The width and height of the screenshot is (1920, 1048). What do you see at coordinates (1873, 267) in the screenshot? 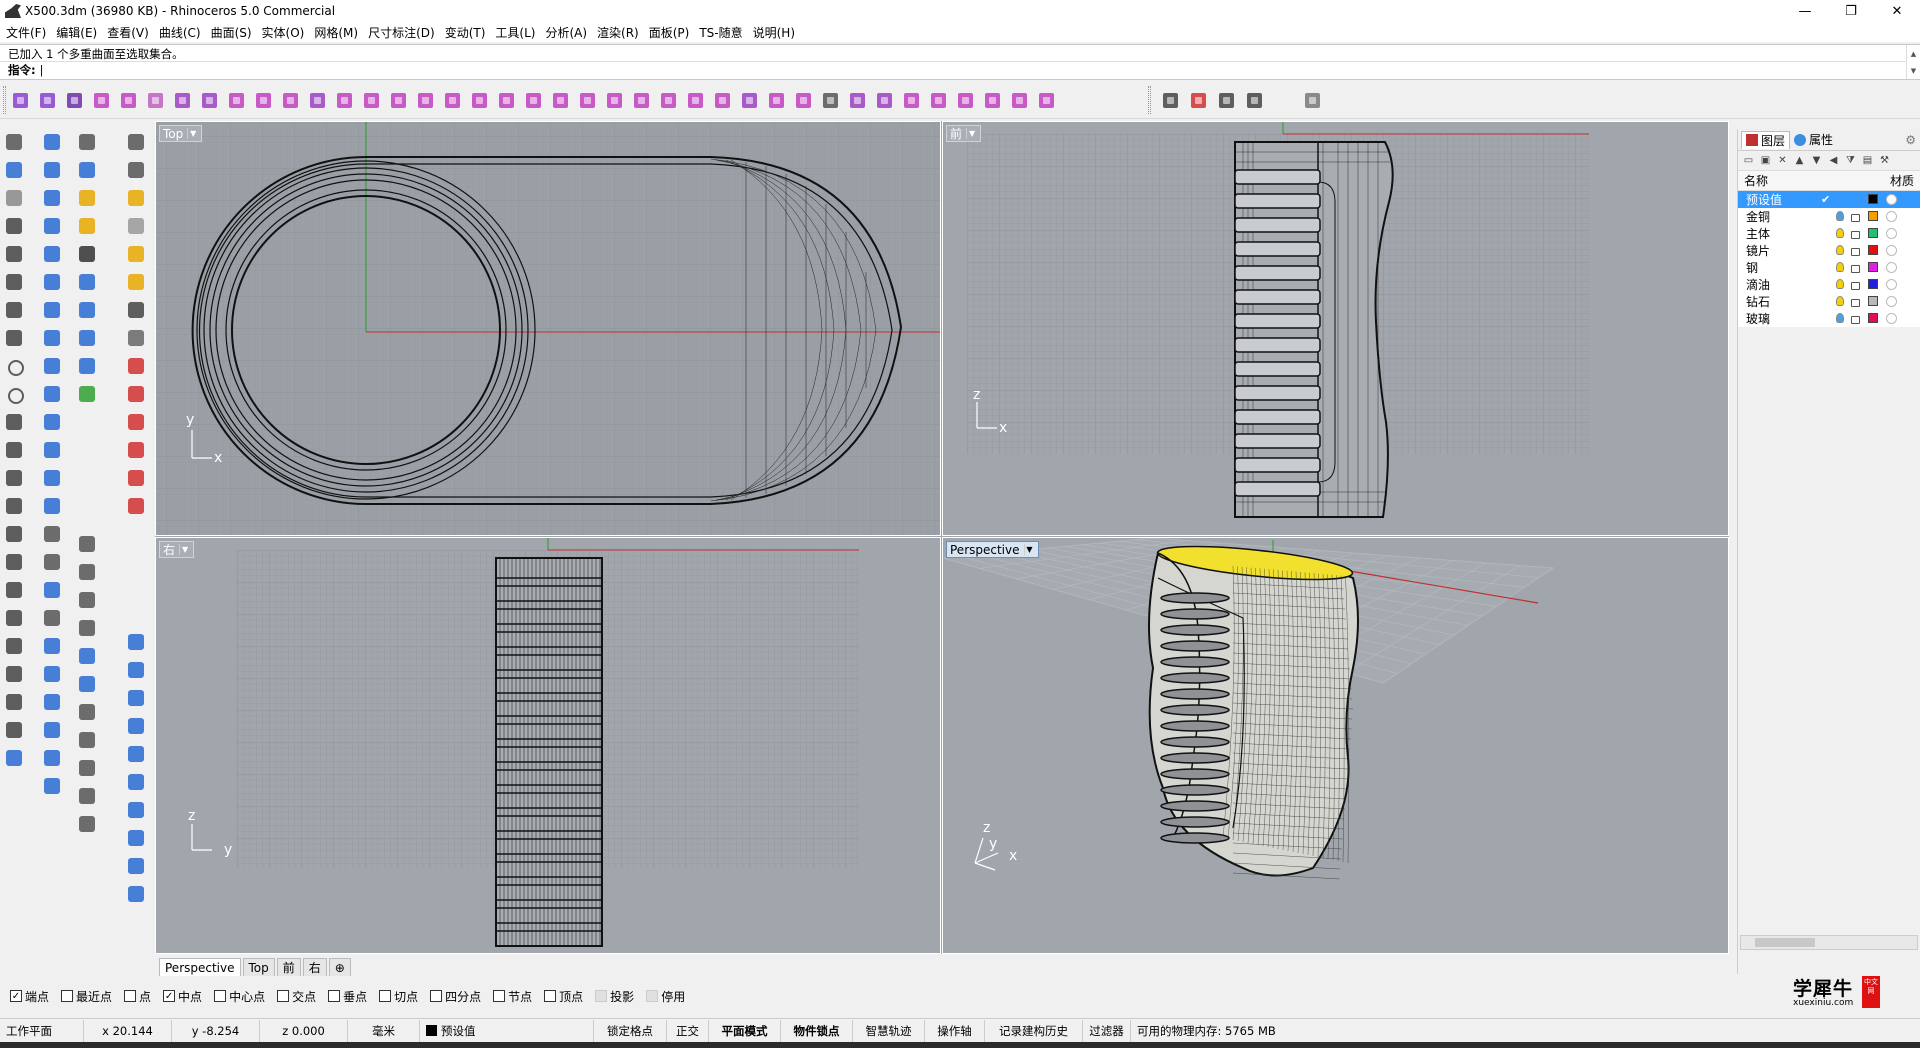
I see `layer-color-swatch` at bounding box center [1873, 267].